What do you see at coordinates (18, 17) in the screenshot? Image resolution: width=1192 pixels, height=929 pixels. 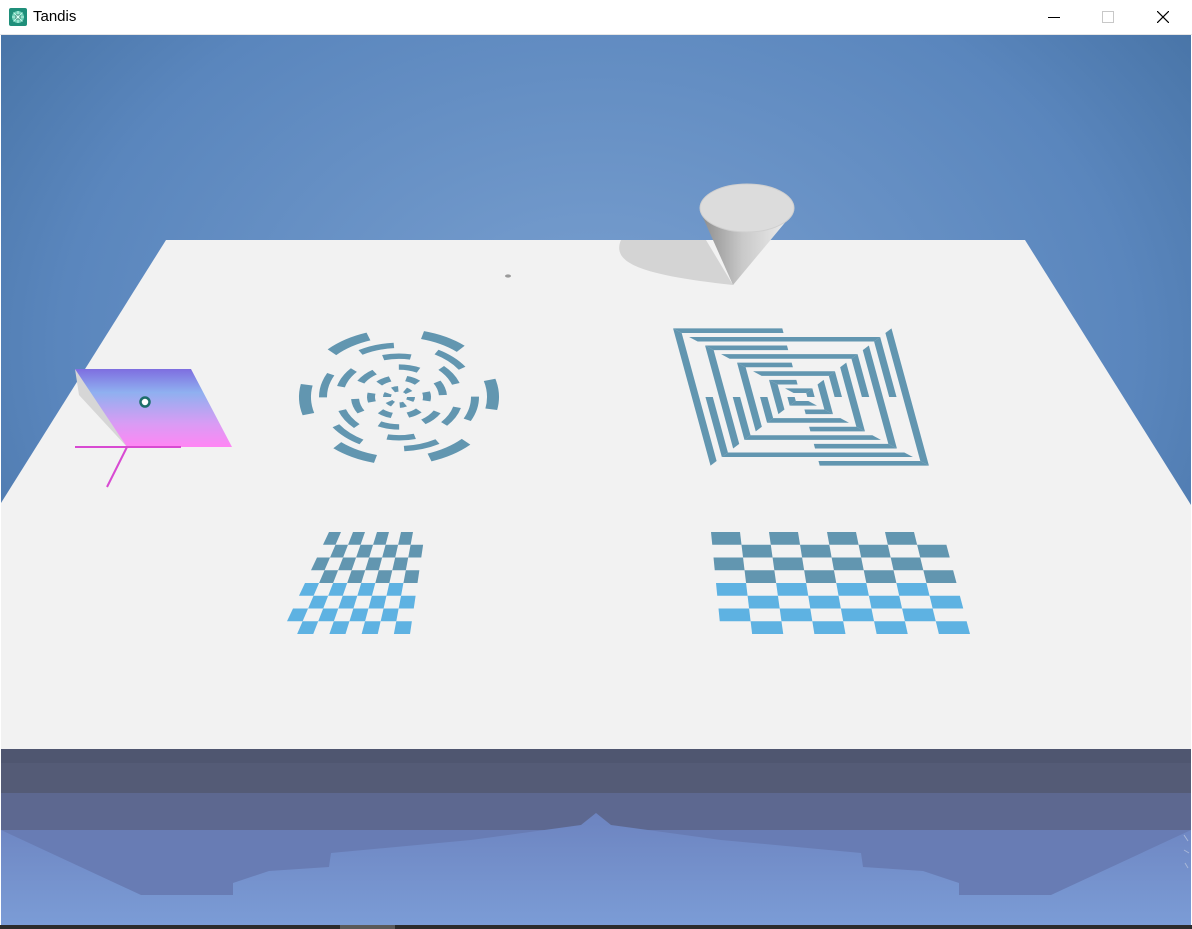 I see `tandis-app-icon` at bounding box center [18, 17].